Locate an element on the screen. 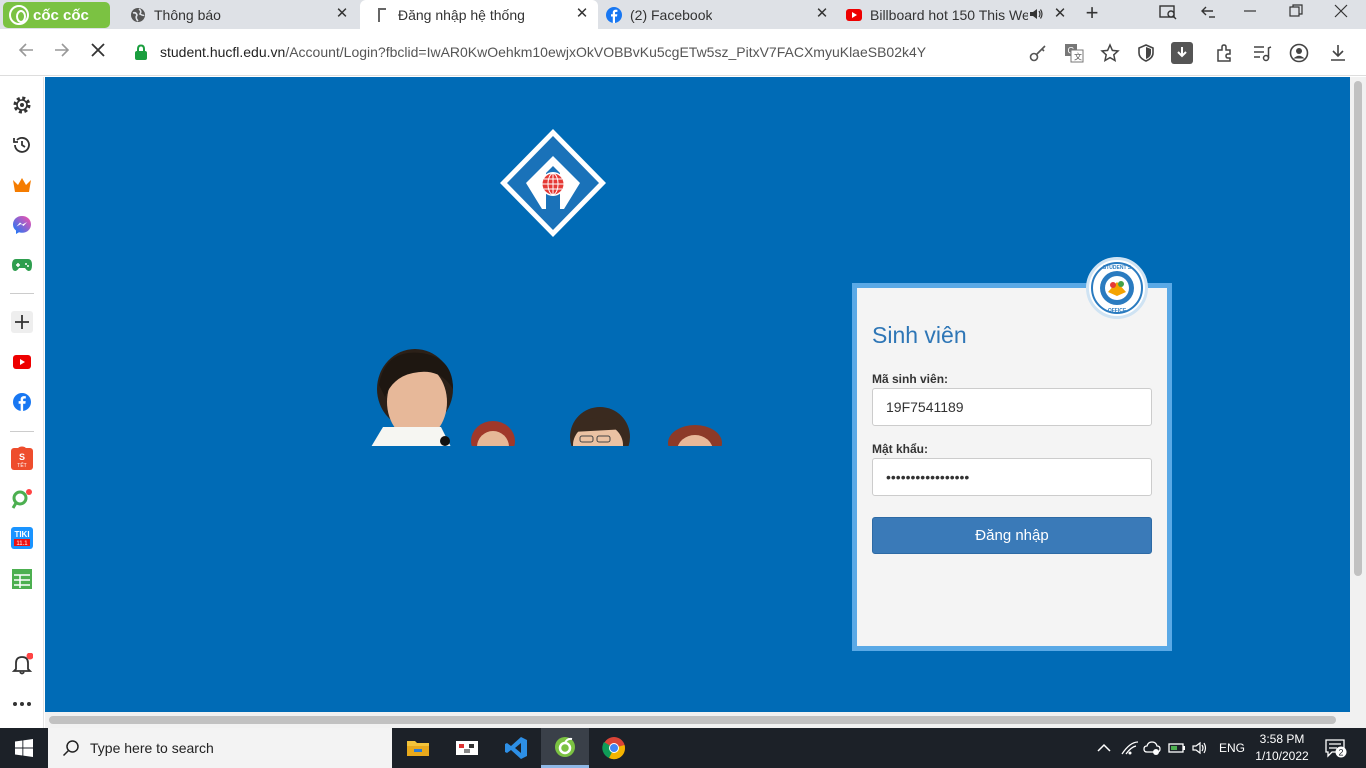  horizontal-scrollbar is located at coordinates (697, 720).